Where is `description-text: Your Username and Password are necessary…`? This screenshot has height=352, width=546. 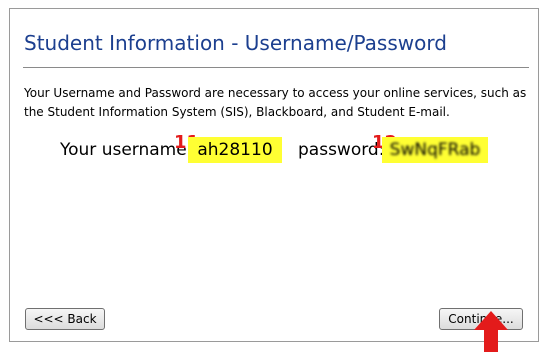
description-text: Your Username and Password are necessary… is located at coordinates (275, 102).